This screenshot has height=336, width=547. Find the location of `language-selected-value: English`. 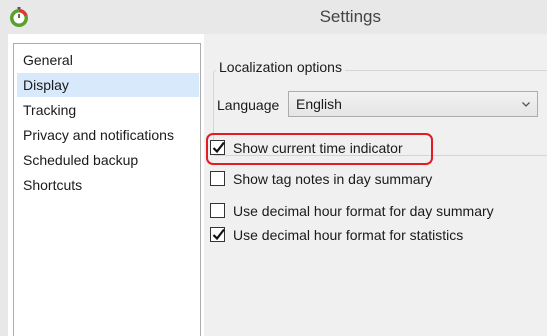

language-selected-value: English is located at coordinates (319, 104).